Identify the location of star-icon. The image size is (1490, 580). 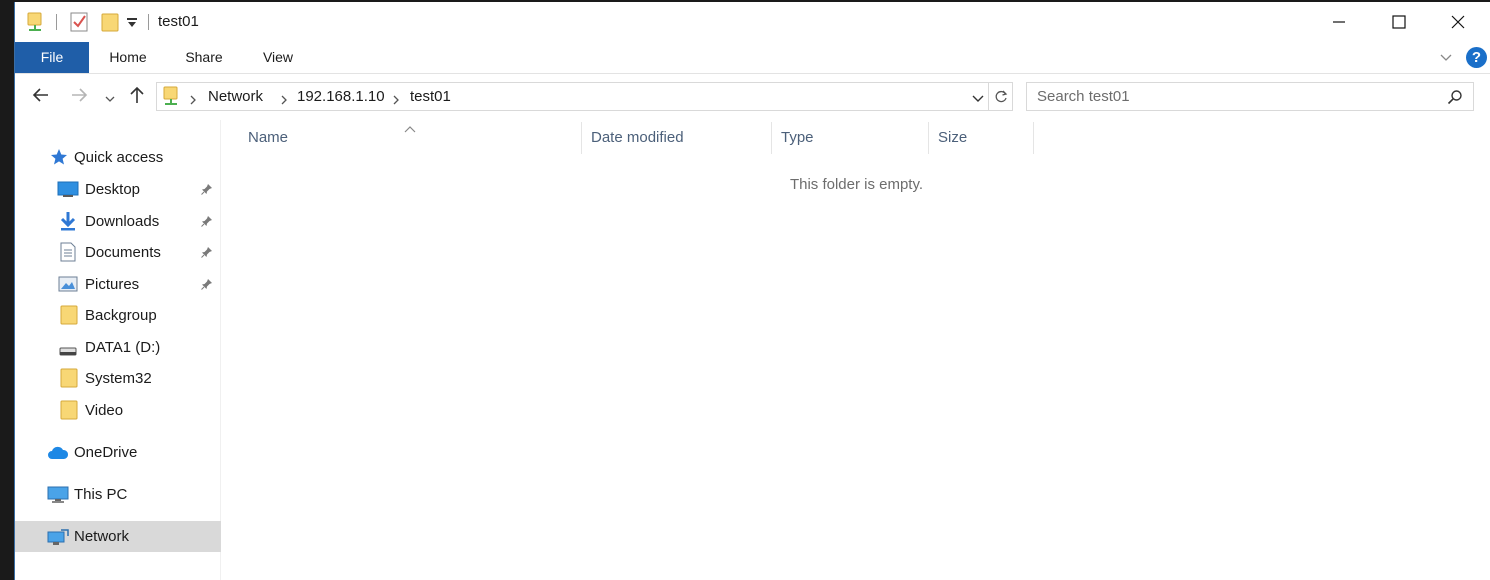
(59, 158).